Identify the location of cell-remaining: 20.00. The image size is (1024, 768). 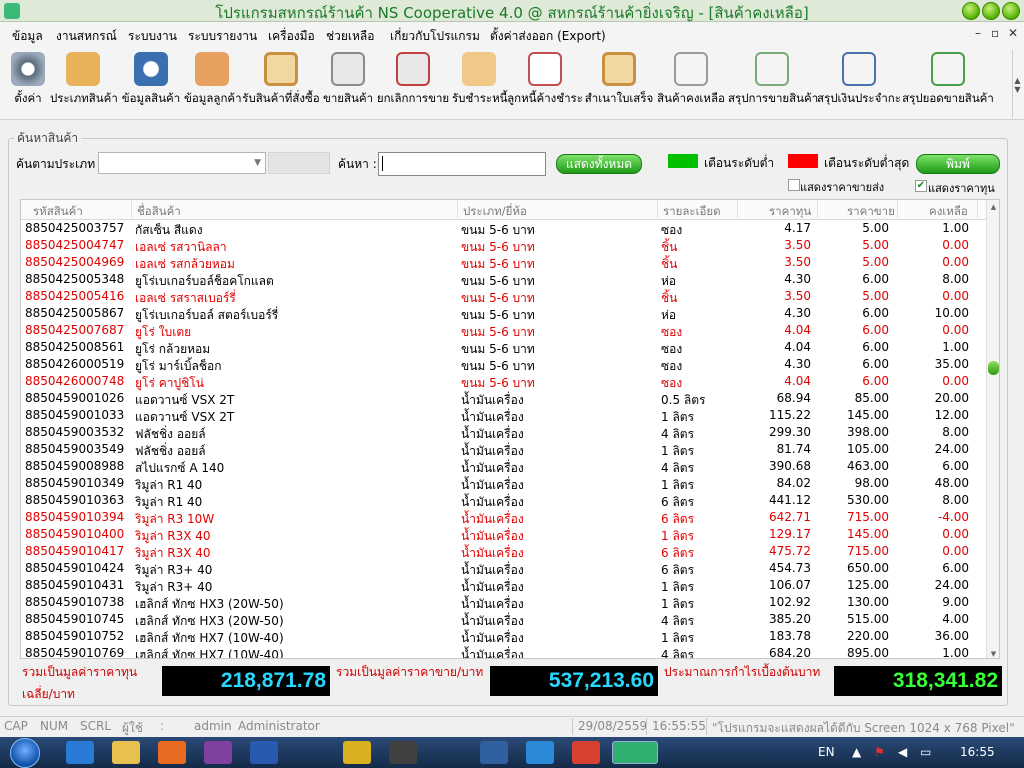
(951, 398).